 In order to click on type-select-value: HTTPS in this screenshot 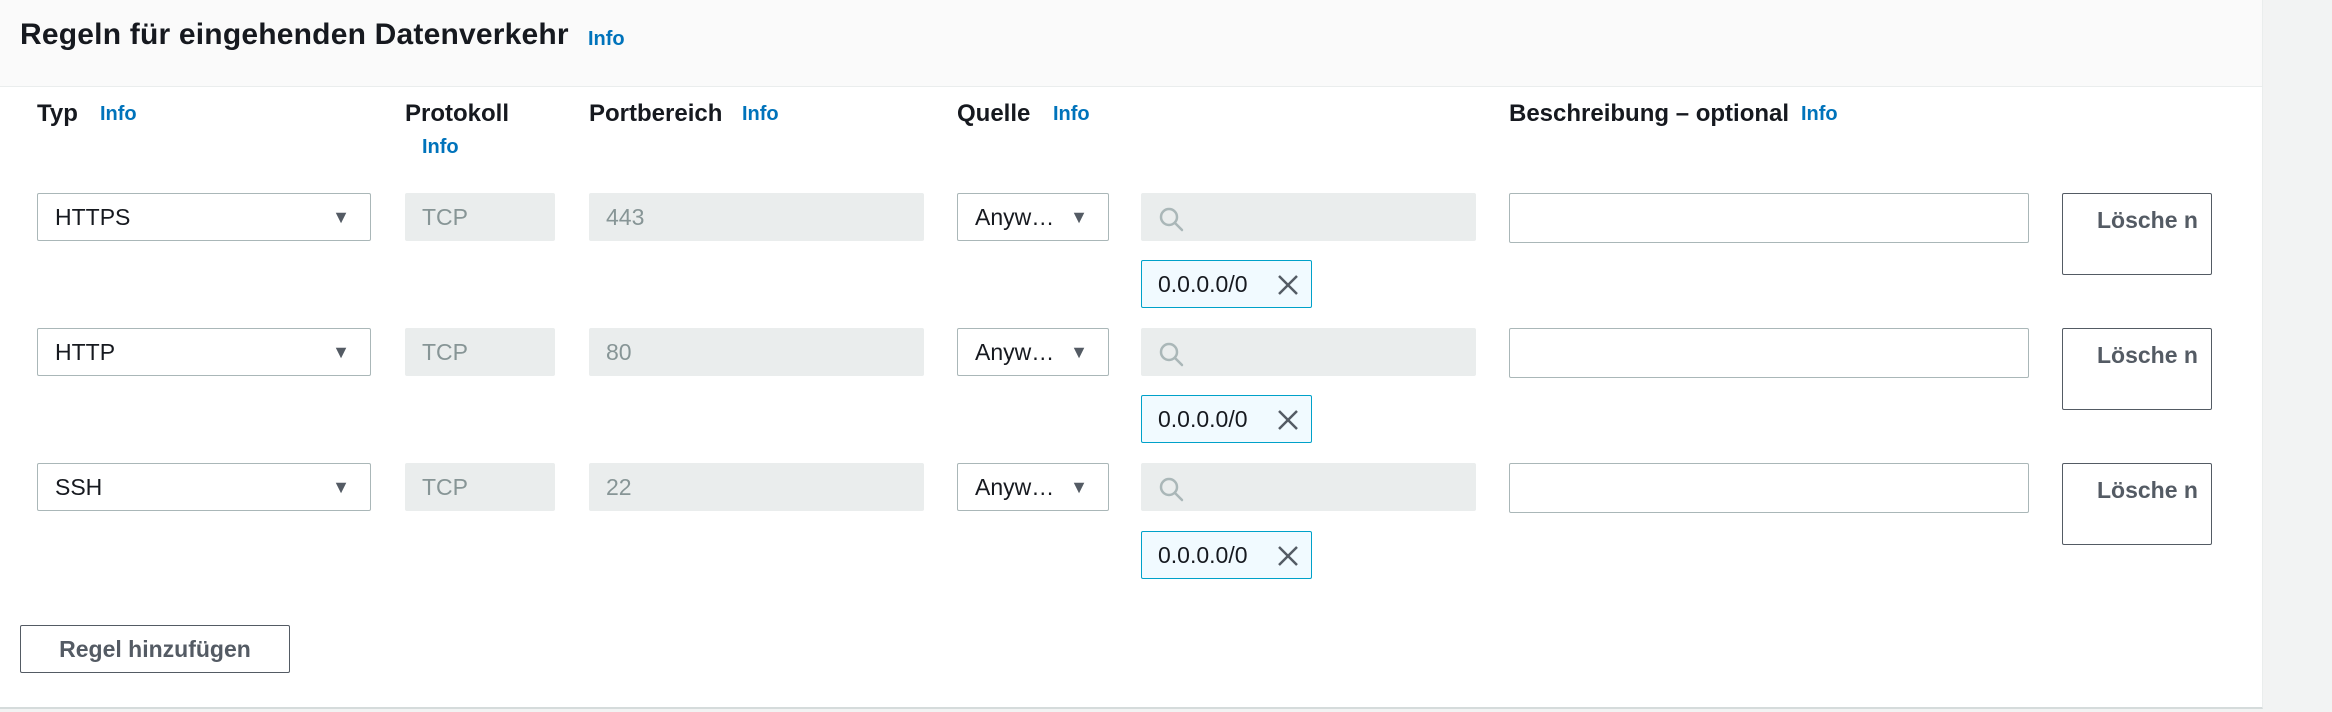, I will do `click(93, 217)`.